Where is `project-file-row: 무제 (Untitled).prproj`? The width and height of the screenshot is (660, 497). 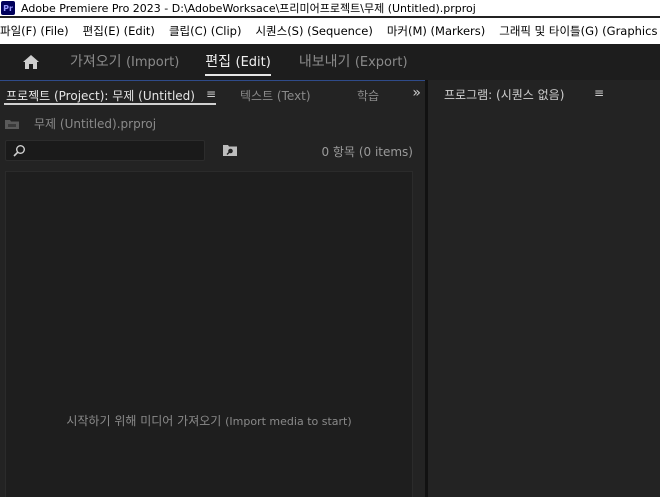 project-file-row: 무제 (Untitled).prproj is located at coordinates (80, 123).